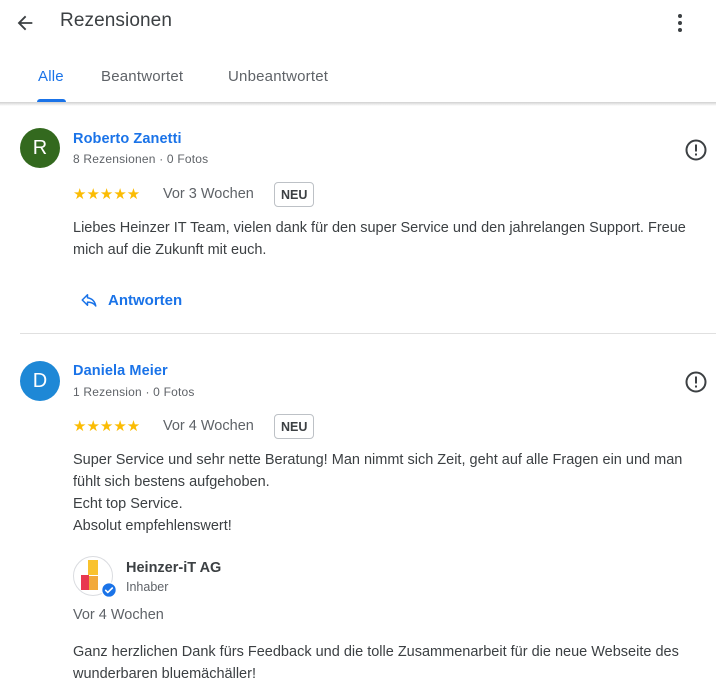  I want to click on tab-label: Beantwortet, so click(142, 76).